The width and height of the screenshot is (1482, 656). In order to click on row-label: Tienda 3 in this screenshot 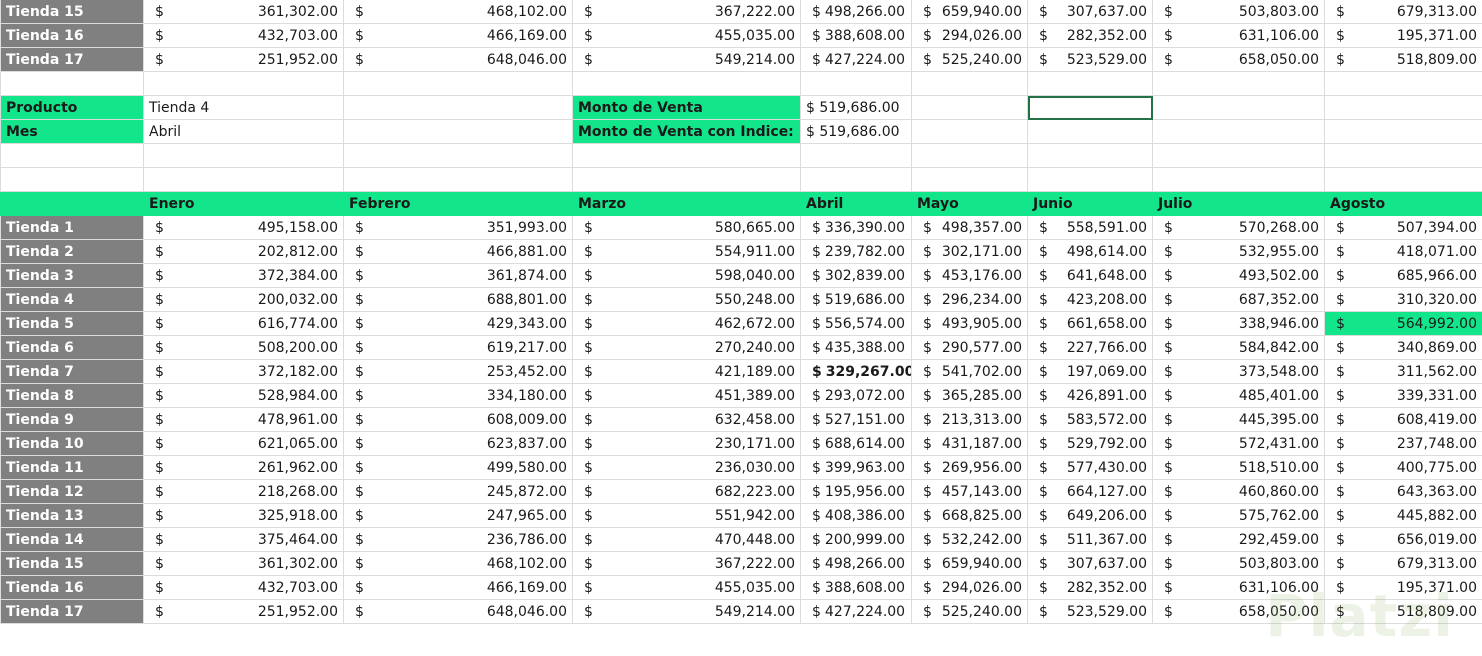, I will do `click(72, 275)`.